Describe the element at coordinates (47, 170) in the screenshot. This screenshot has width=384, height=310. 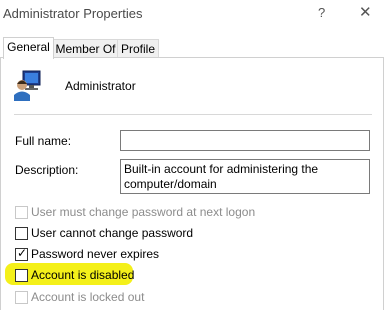
I see `description-label: Description:` at that location.